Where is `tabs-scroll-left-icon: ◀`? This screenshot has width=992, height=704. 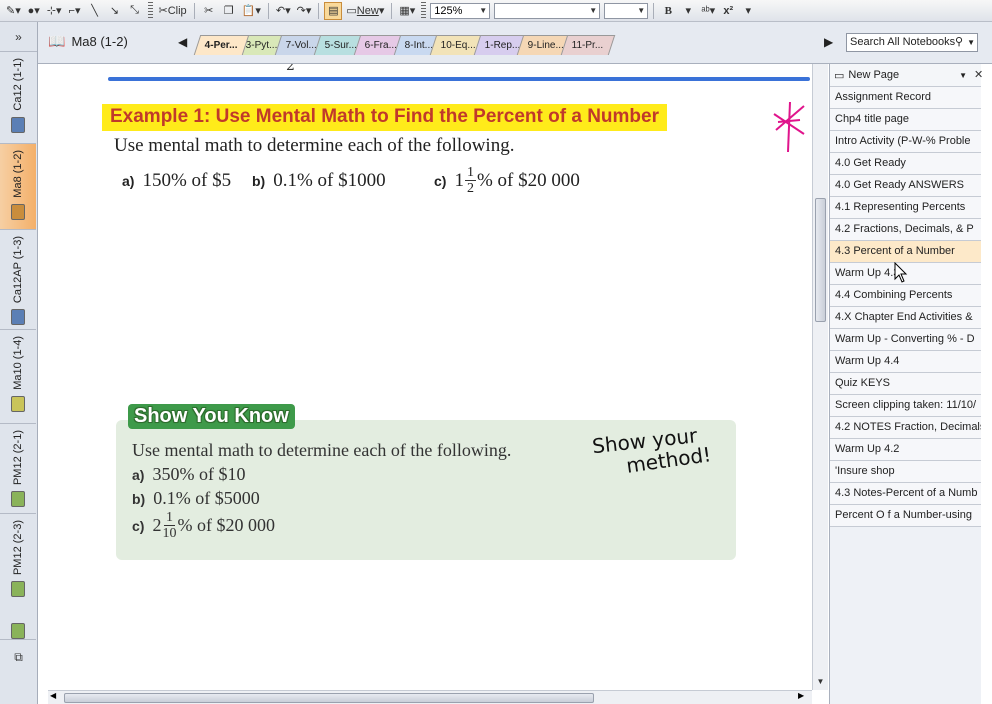
tabs-scroll-left-icon: ◀ is located at coordinates (182, 42).